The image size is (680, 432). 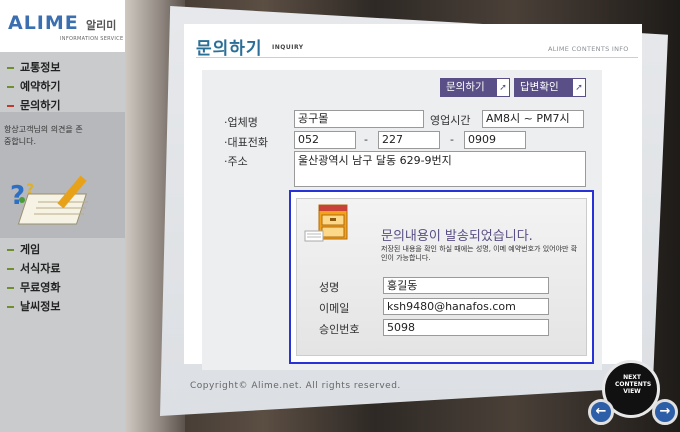 I want to click on company-label: ·업체명, so click(x=241, y=122).